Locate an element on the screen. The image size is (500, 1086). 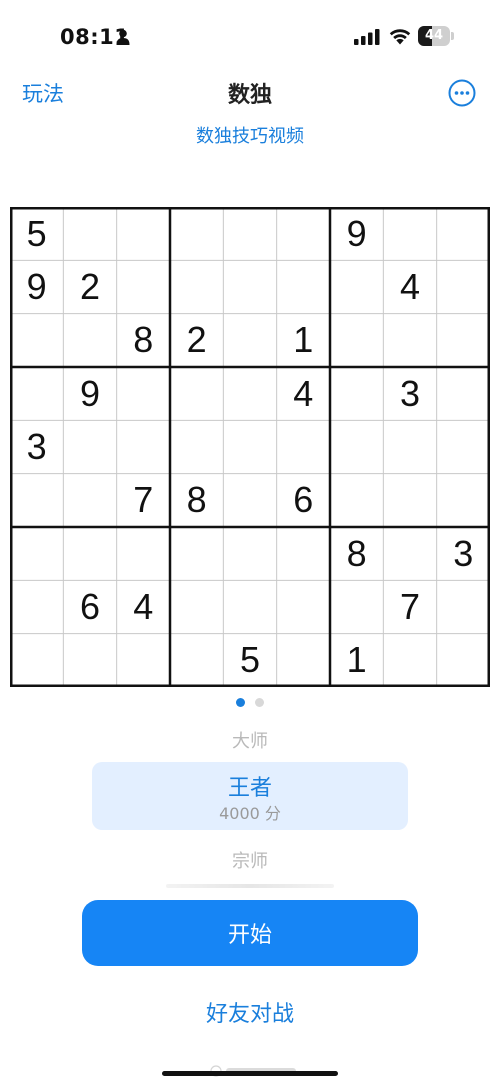
page-title: 数独 is located at coordinates (249, 95).